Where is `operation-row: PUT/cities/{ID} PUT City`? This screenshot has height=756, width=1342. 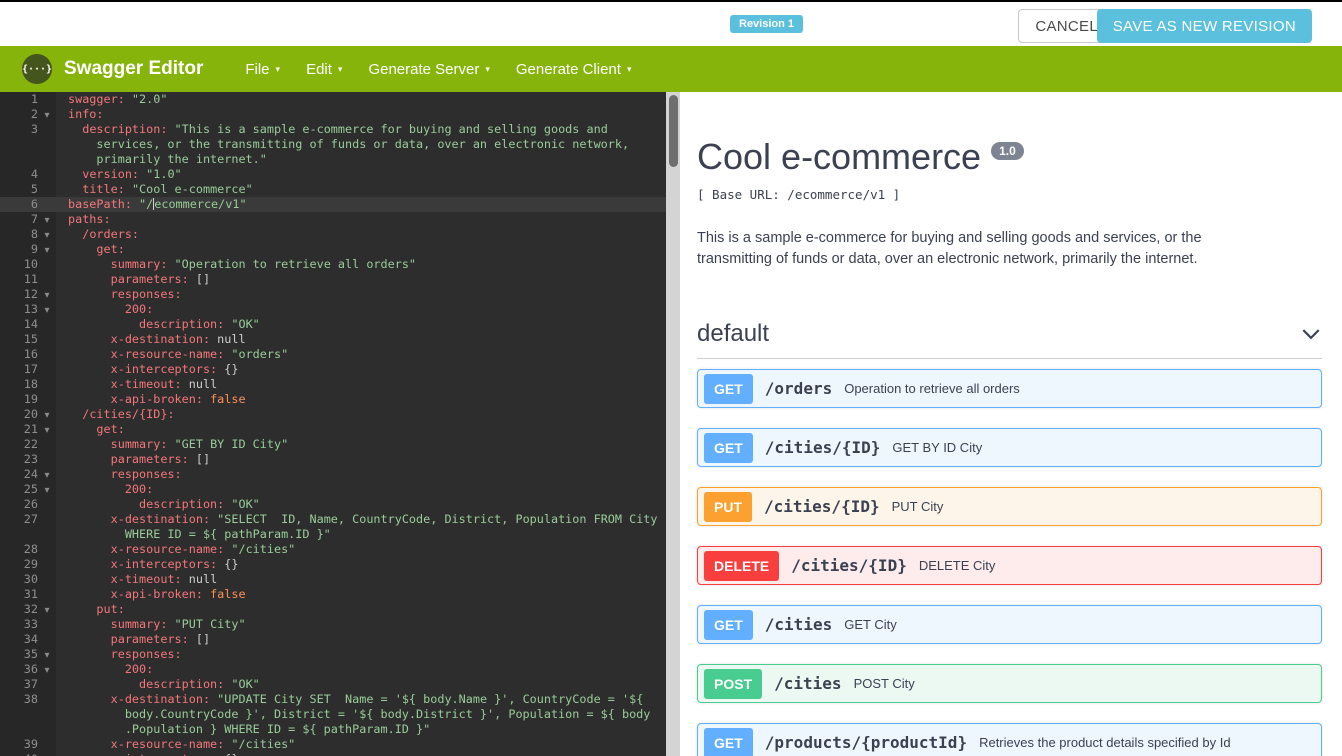
operation-row: PUT/cities/{ID} PUT City is located at coordinates (1009, 507).